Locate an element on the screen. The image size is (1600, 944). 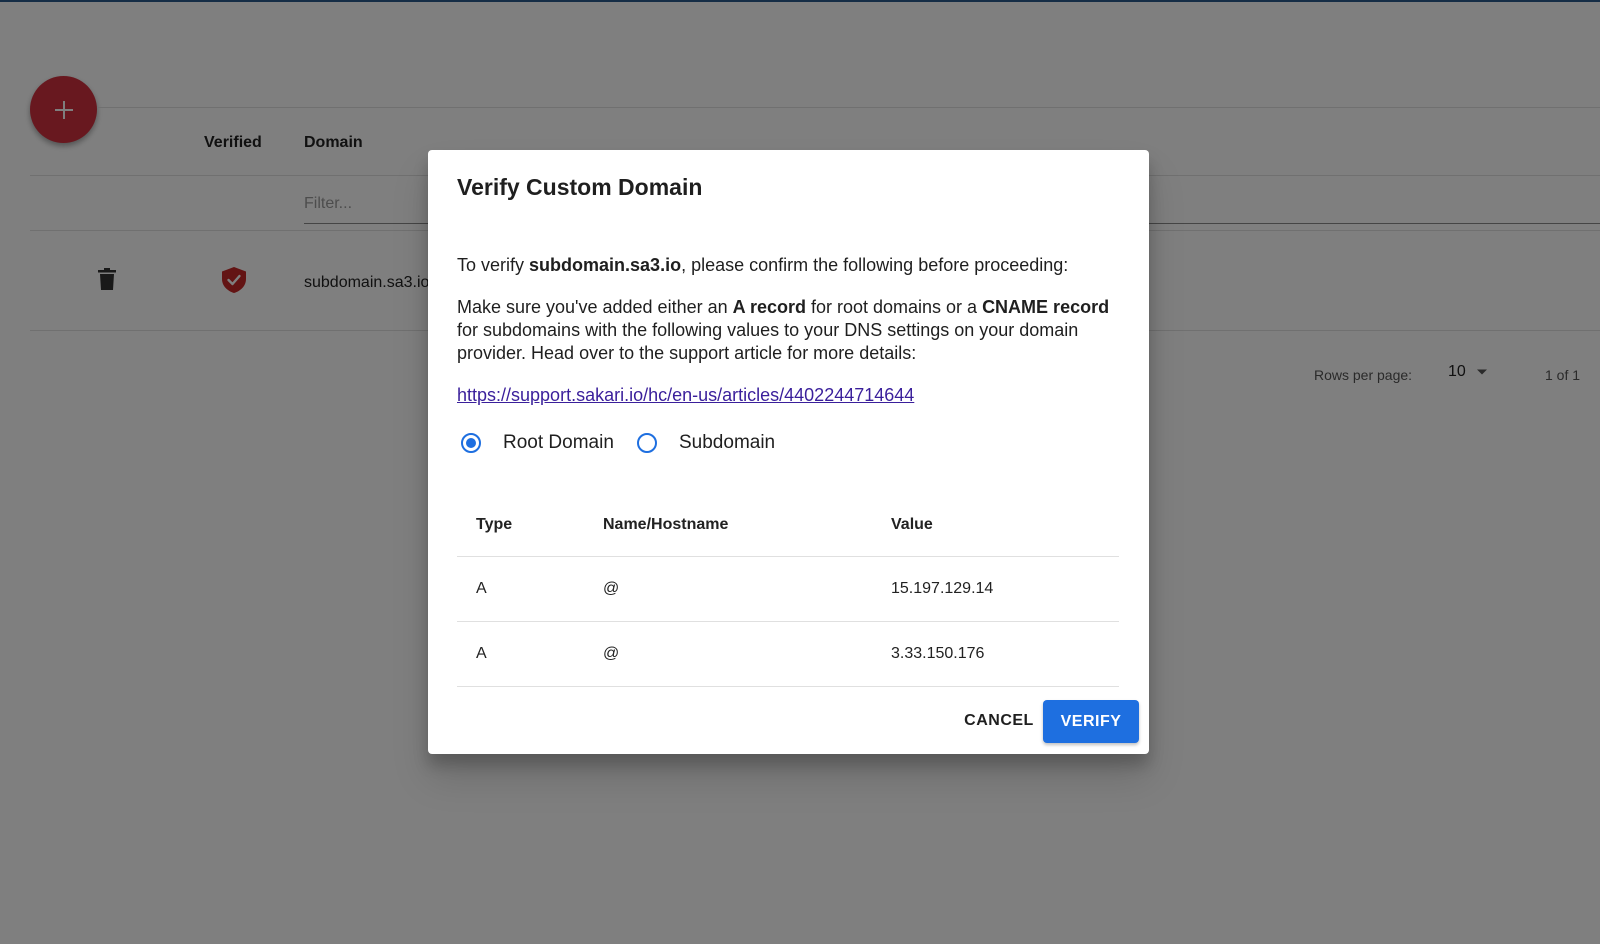
dns-table-header: Type Name/Hostname Value is located at coordinates (788, 525).